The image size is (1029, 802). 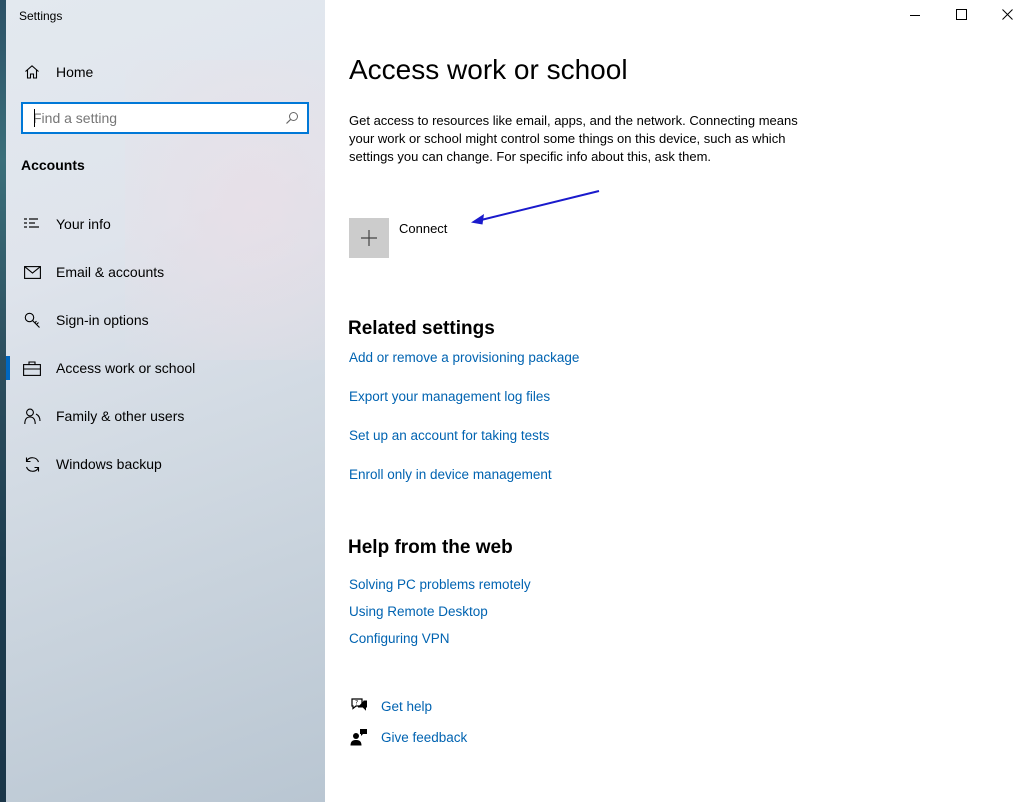 What do you see at coordinates (421, 328) in the screenshot?
I see `related-settings-heading: Related settings` at bounding box center [421, 328].